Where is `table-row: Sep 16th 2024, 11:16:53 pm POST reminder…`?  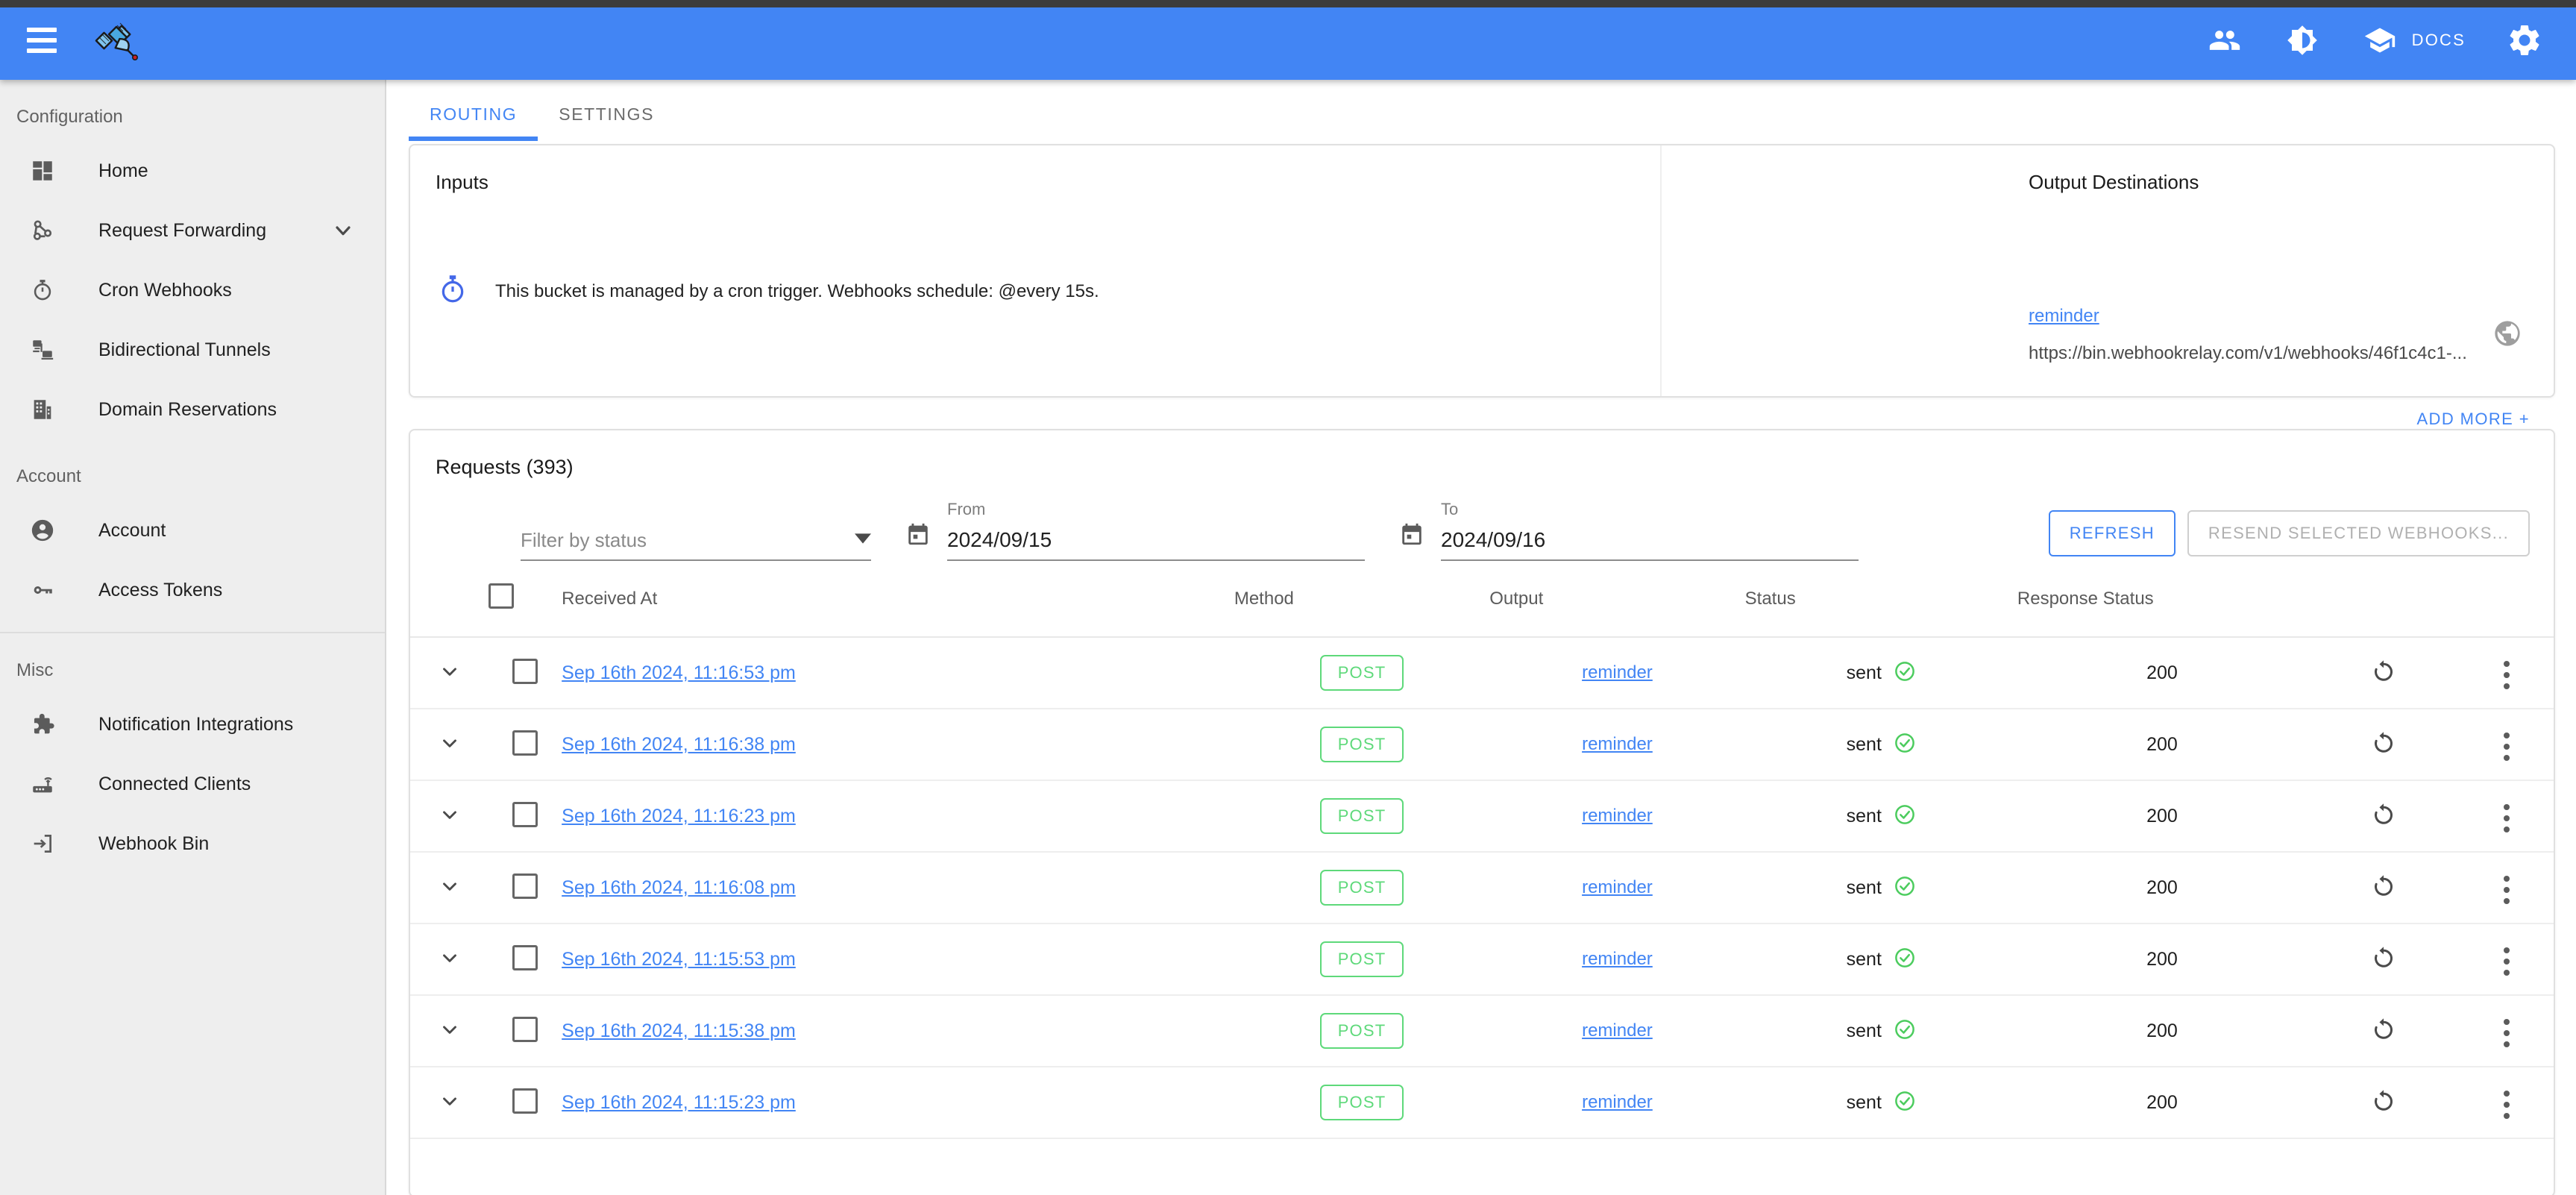 table-row: Sep 16th 2024, 11:16:53 pm POST reminder… is located at coordinates (1482, 673).